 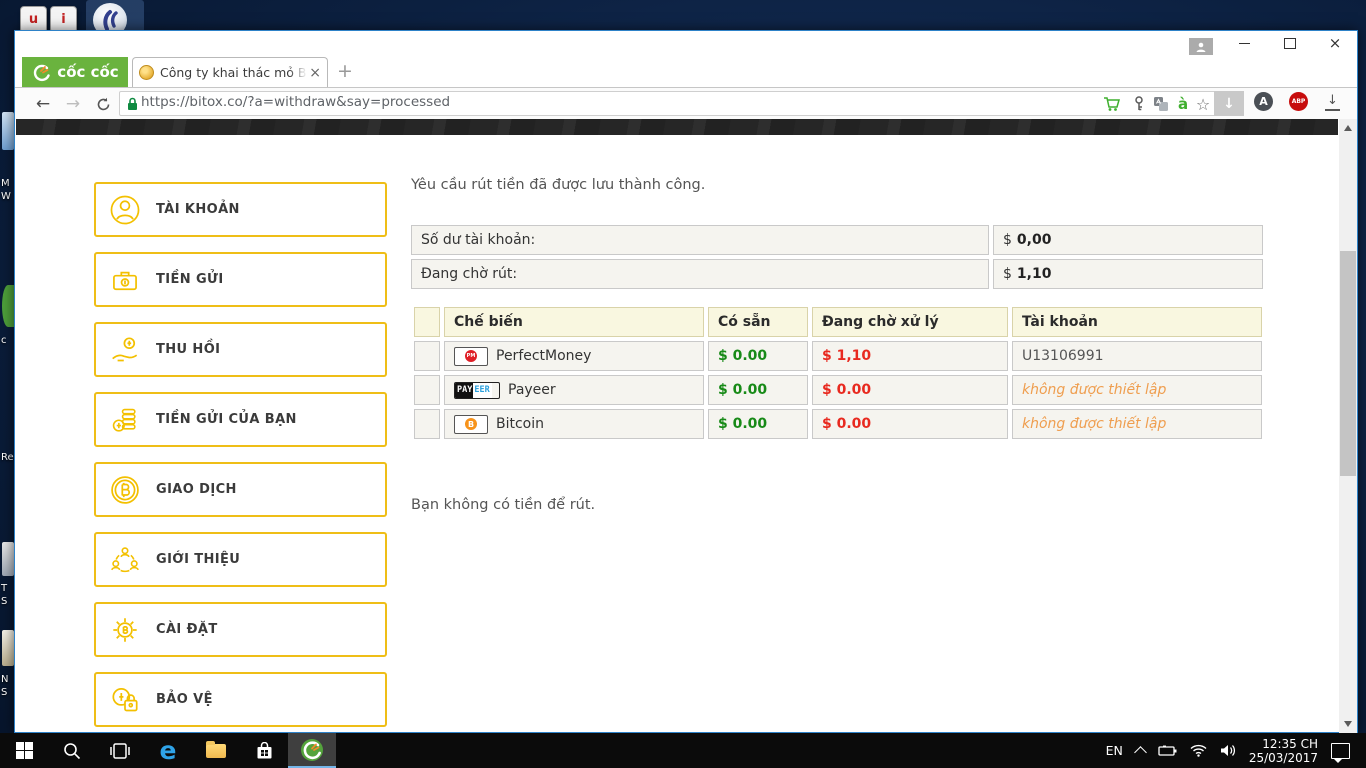 What do you see at coordinates (4, 588) in the screenshot?
I see `strip-label: T` at bounding box center [4, 588].